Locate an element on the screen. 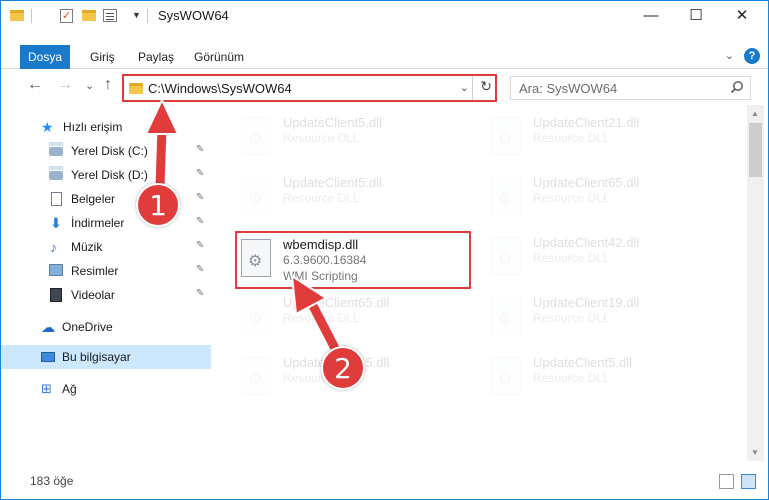 Image resolution: width=769 pixels, height=500 pixels. step-1-badge: 1 is located at coordinates (158, 205).